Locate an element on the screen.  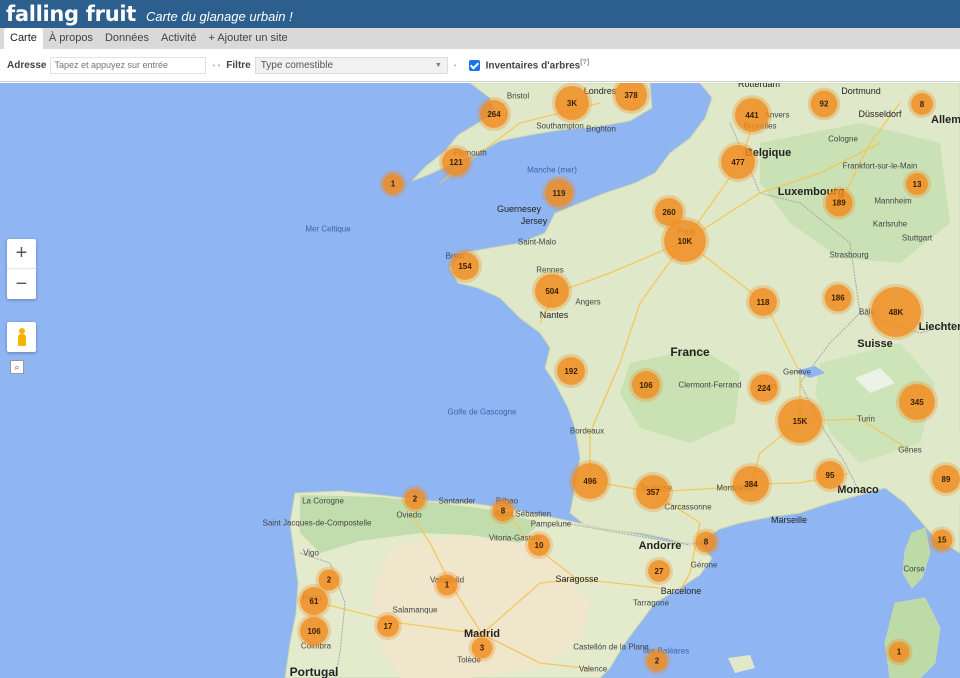
map-label: Saint Jacques-de-Compostelle is located at coordinates (317, 523).